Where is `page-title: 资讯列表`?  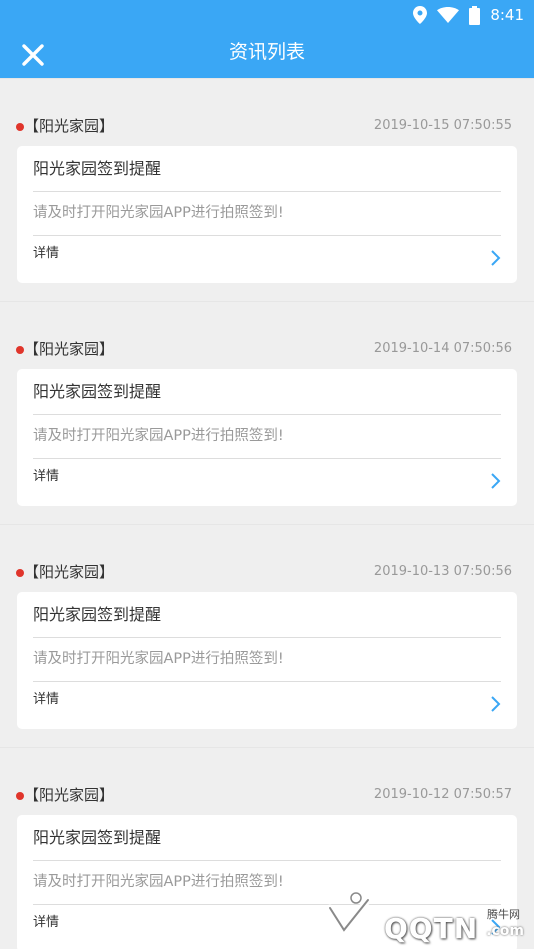
page-title: 资讯列表 is located at coordinates (266, 52).